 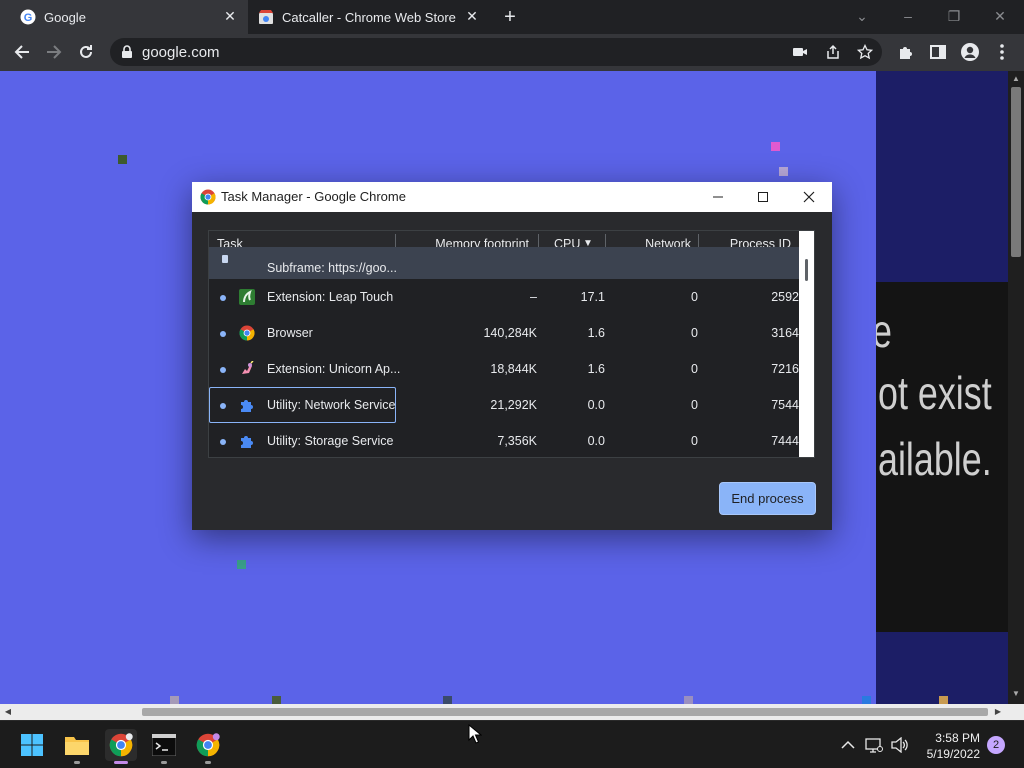 What do you see at coordinates (1016, 387) in the screenshot?
I see `page-vertical-scrollbar: ▲ ▼` at bounding box center [1016, 387].